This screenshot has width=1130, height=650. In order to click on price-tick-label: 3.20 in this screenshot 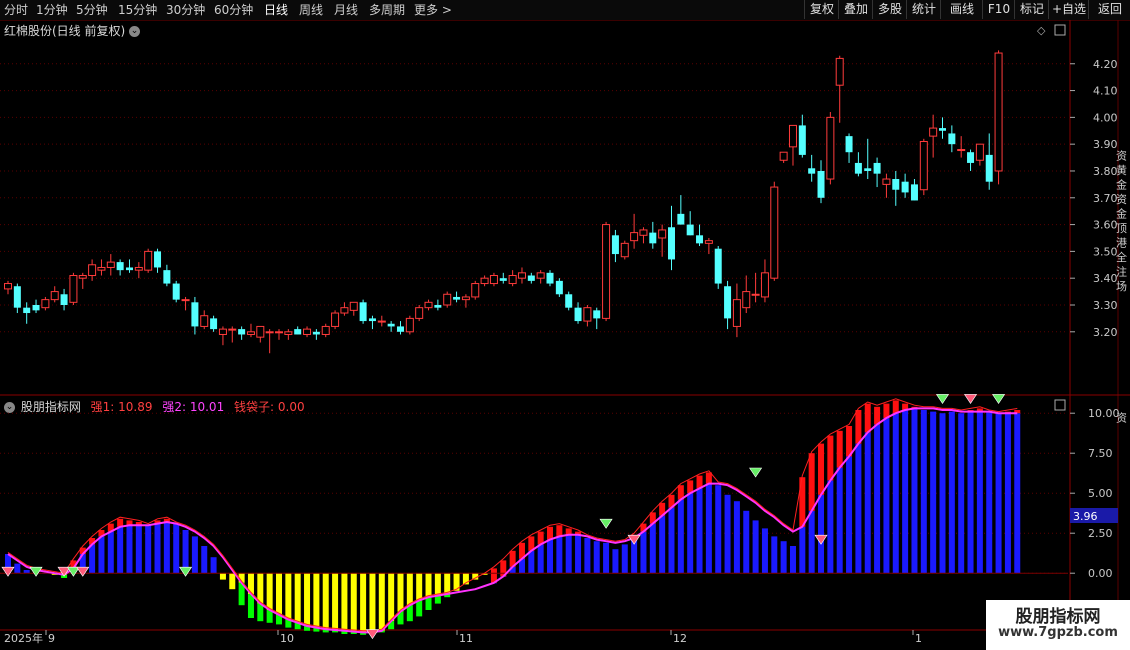, I will do `click(1105, 332)`.